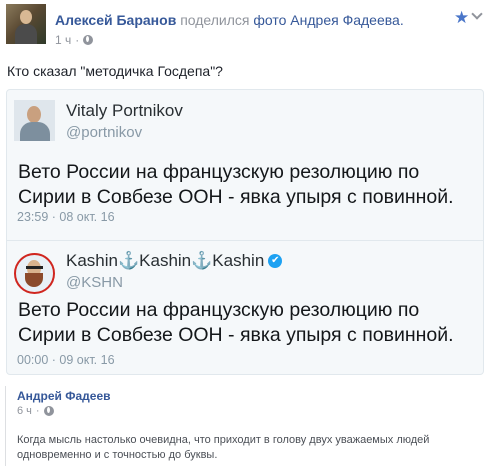 This screenshot has height=466, width=484. What do you see at coordinates (26, 17) in the screenshot?
I see `avatar-head` at bounding box center [26, 17].